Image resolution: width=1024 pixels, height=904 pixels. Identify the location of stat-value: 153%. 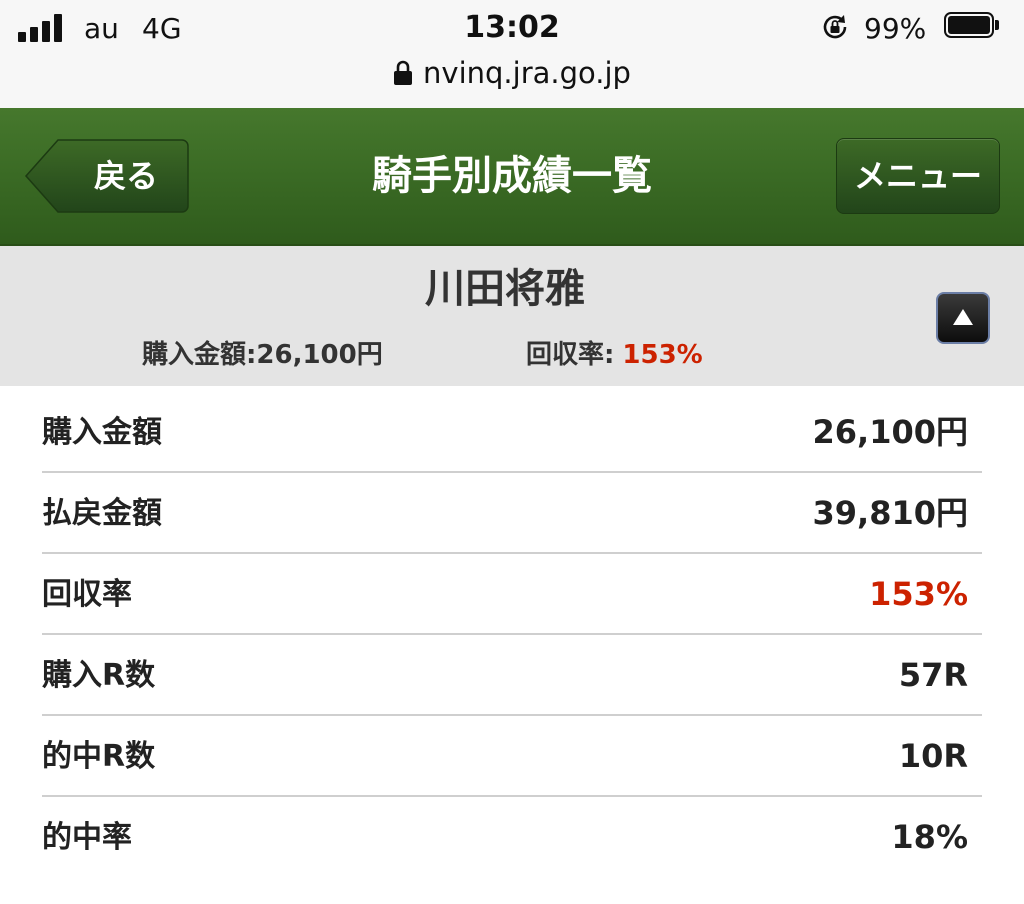
(918, 594).